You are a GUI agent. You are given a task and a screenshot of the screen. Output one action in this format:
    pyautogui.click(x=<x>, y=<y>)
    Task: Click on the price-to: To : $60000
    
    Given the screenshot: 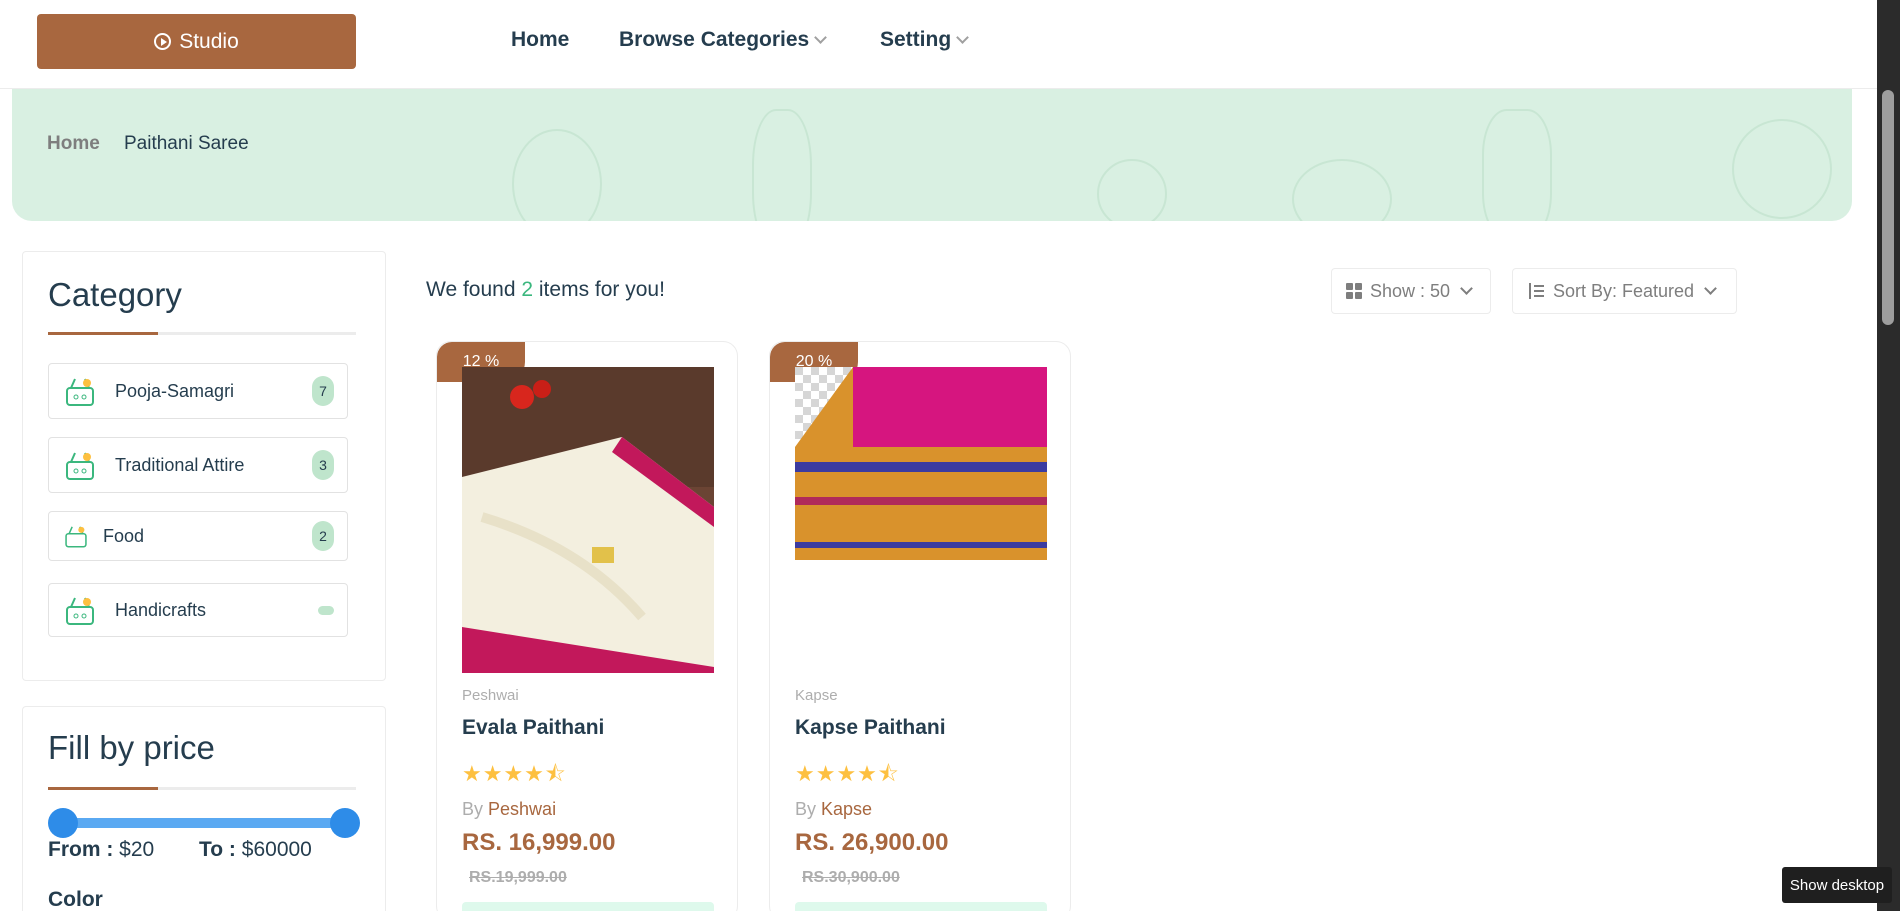 What is the action you would take?
    pyautogui.click(x=255, y=850)
    